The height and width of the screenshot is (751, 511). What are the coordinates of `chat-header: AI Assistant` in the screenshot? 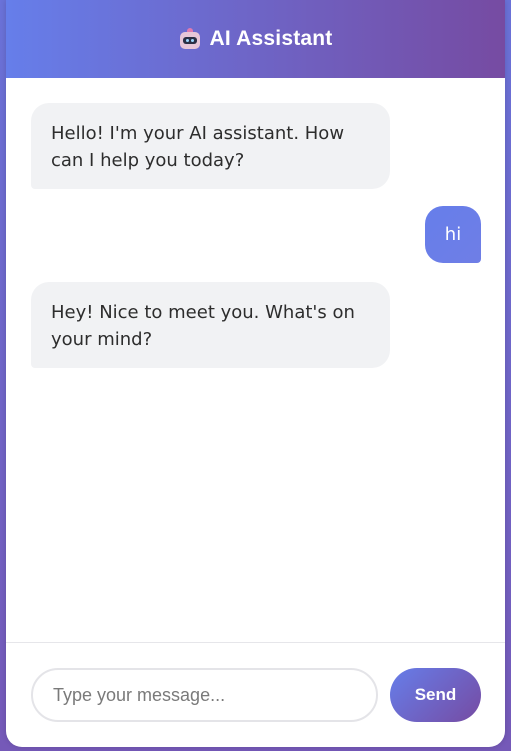 It's located at (255, 39).